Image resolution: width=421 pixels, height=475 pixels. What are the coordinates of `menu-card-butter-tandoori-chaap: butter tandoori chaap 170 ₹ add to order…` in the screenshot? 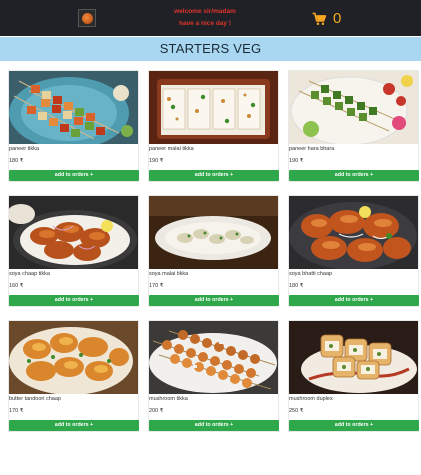 It's located at (73, 376).